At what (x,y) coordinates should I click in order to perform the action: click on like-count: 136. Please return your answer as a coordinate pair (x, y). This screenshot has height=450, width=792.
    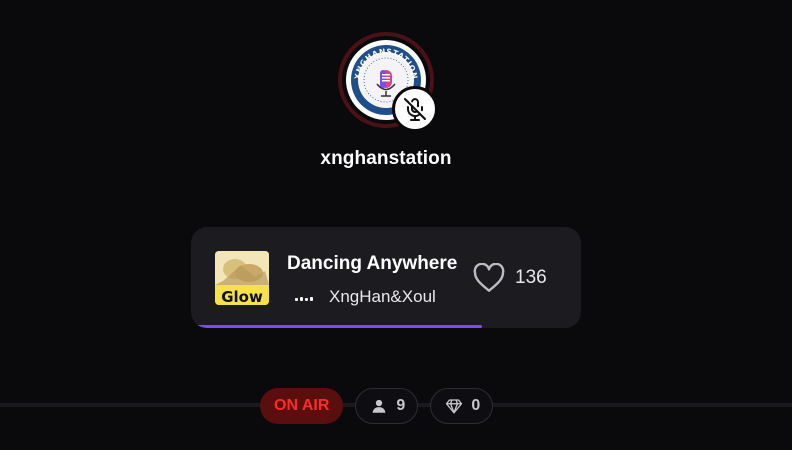
    Looking at the image, I should click on (531, 277).